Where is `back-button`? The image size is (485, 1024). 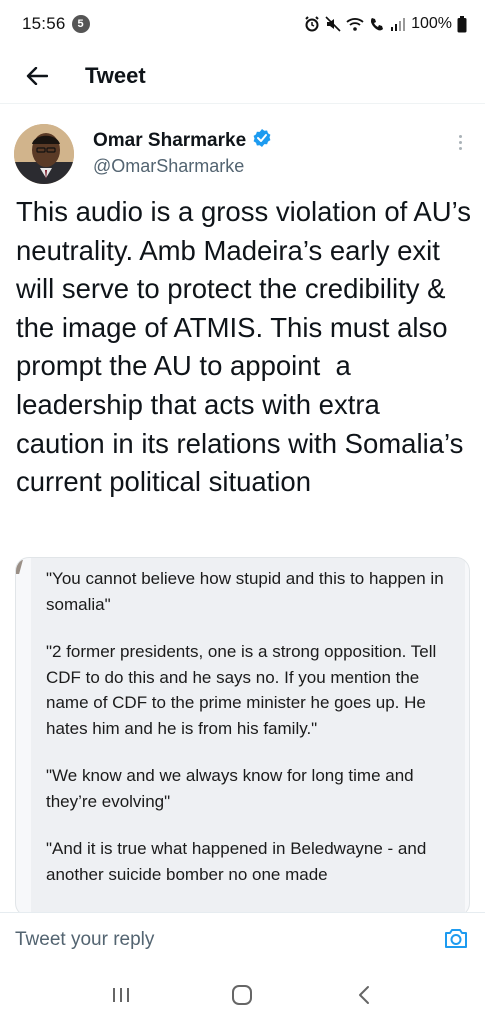
back-button is located at coordinates (37, 76).